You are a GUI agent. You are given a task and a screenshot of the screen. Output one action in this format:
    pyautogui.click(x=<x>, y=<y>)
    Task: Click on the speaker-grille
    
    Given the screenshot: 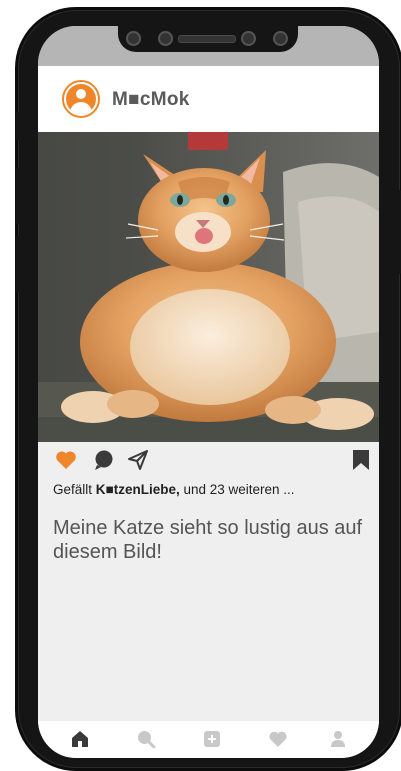 What is the action you would take?
    pyautogui.click(x=207, y=39)
    